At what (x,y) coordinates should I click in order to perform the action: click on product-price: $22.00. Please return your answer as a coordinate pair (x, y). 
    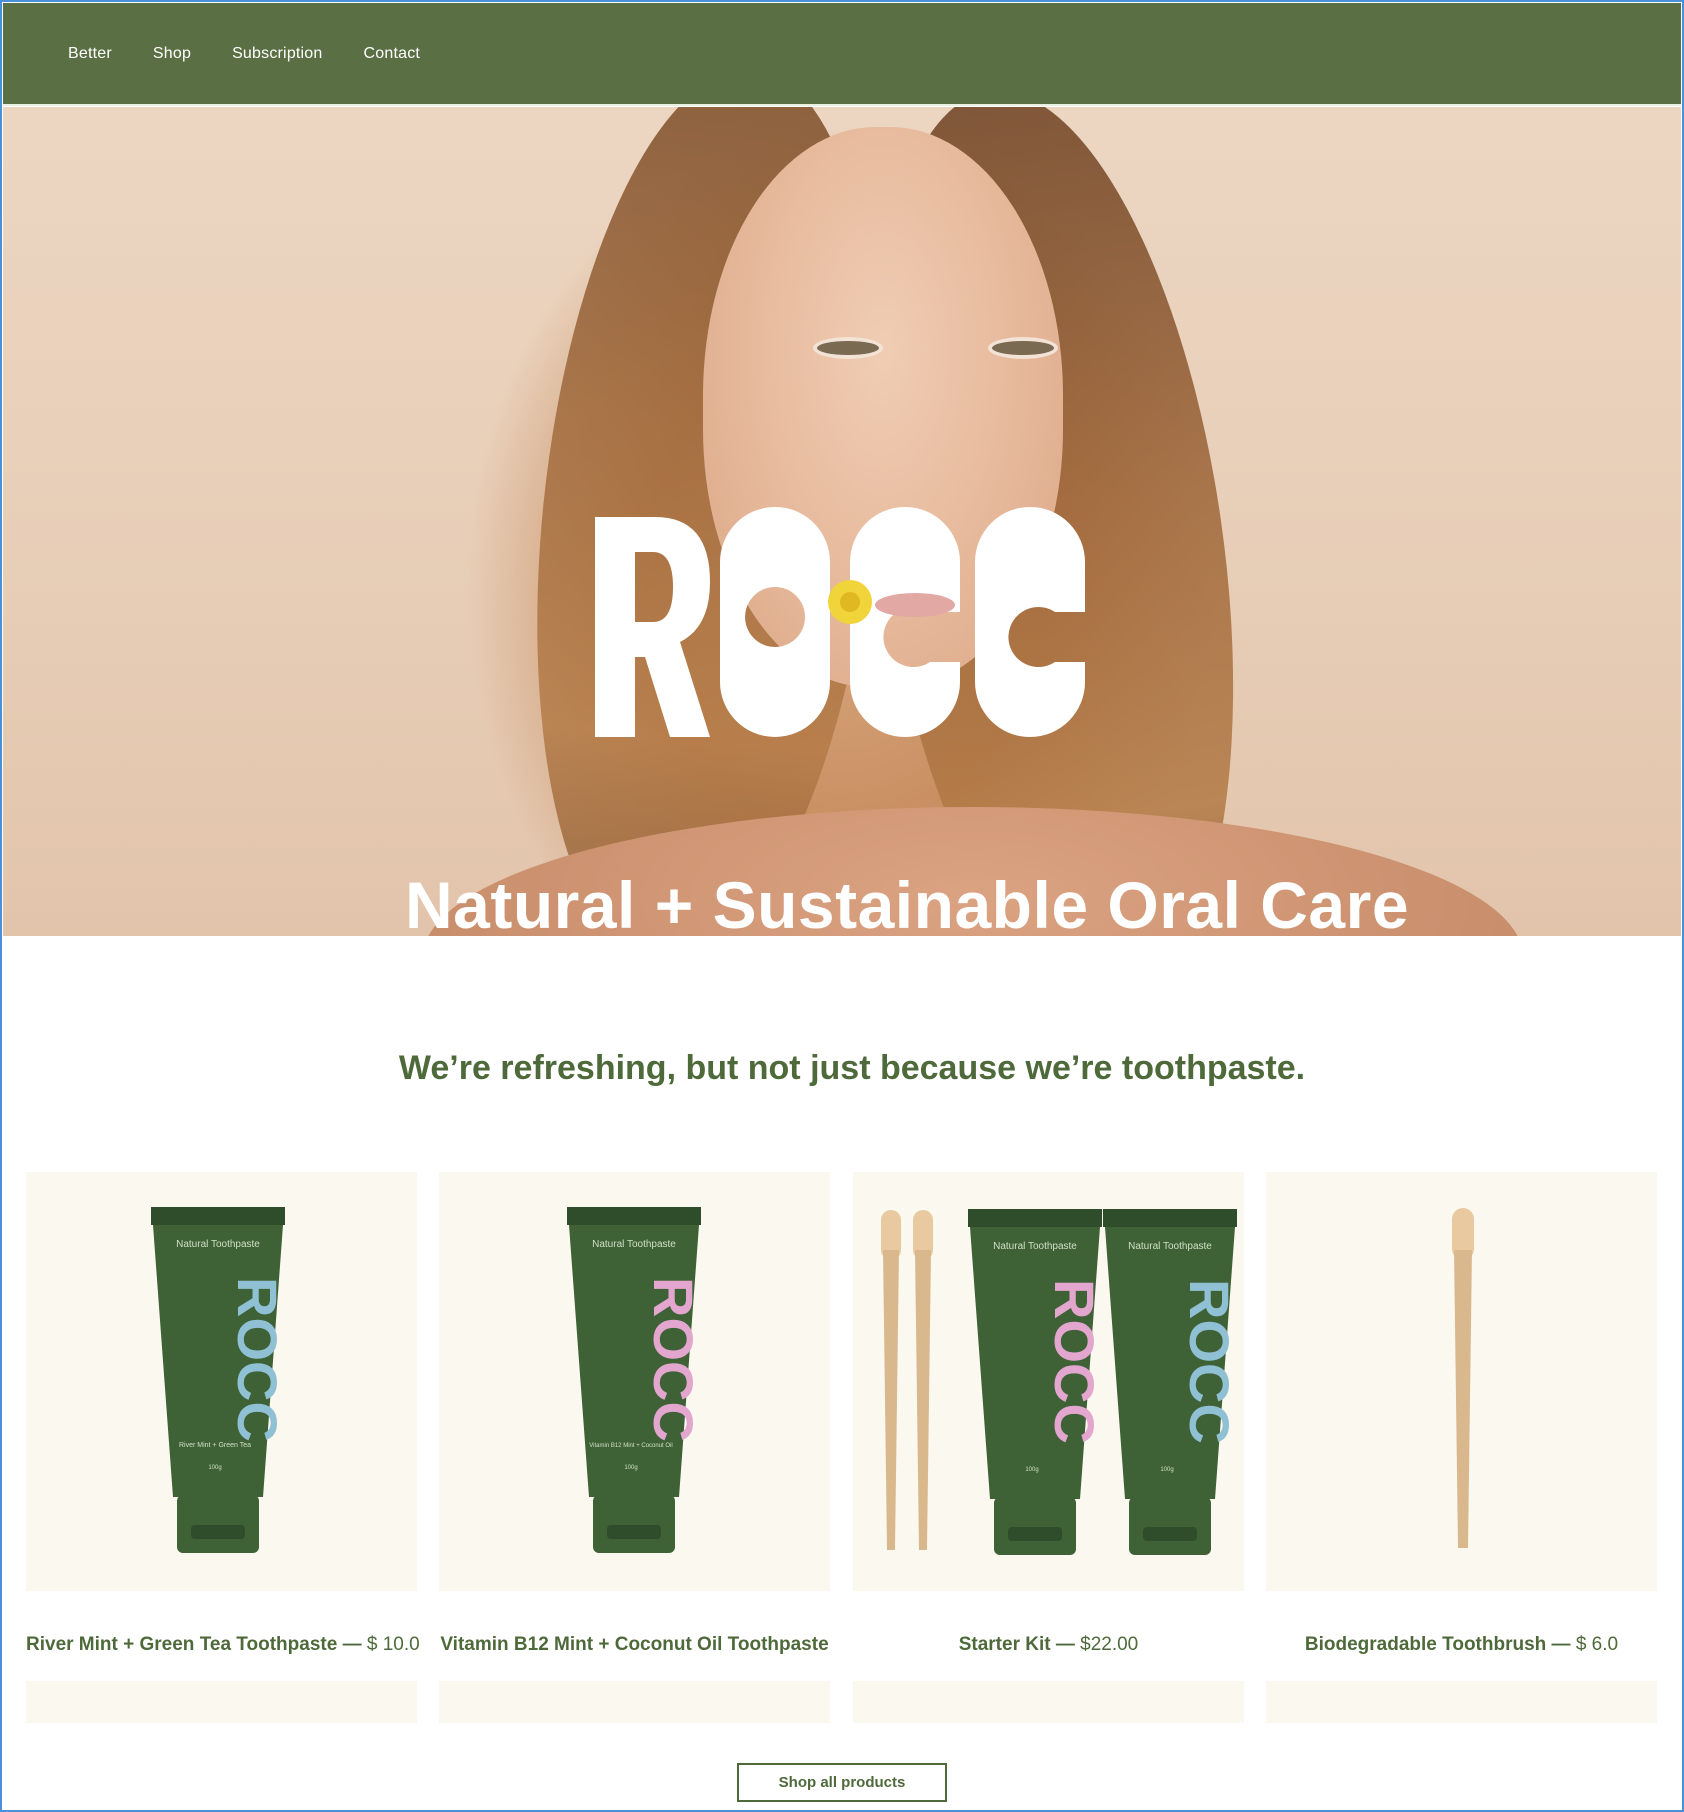
    Looking at the image, I should click on (1109, 1644).